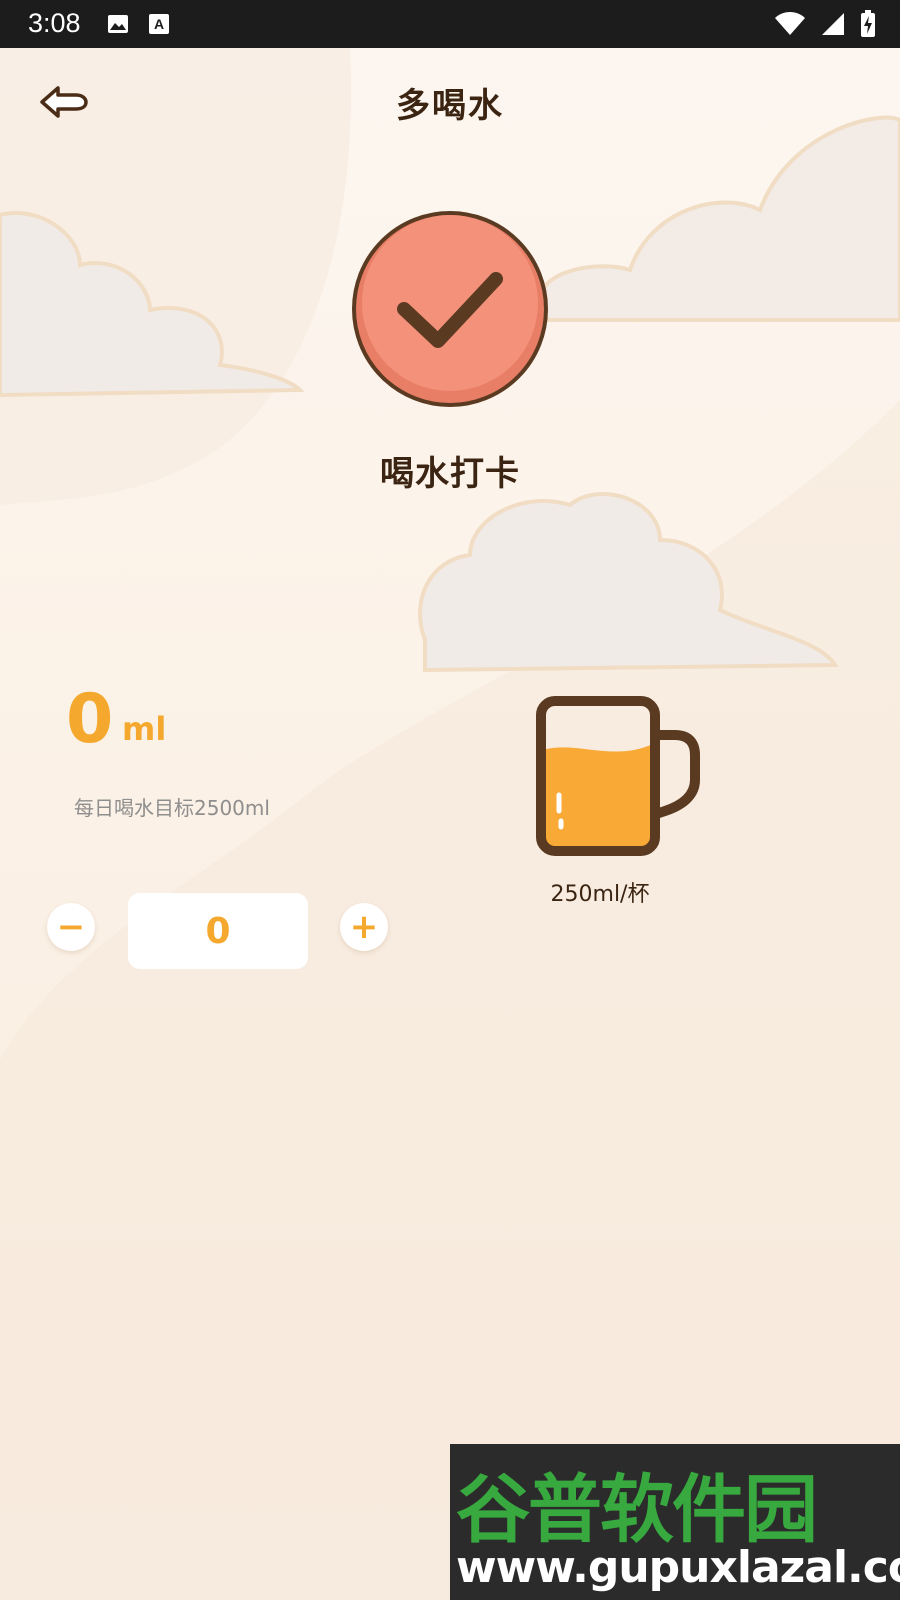 Image resolution: width=900 pixels, height=1600 pixels. What do you see at coordinates (54, 23) in the screenshot?
I see `status-time: 3:08` at bounding box center [54, 23].